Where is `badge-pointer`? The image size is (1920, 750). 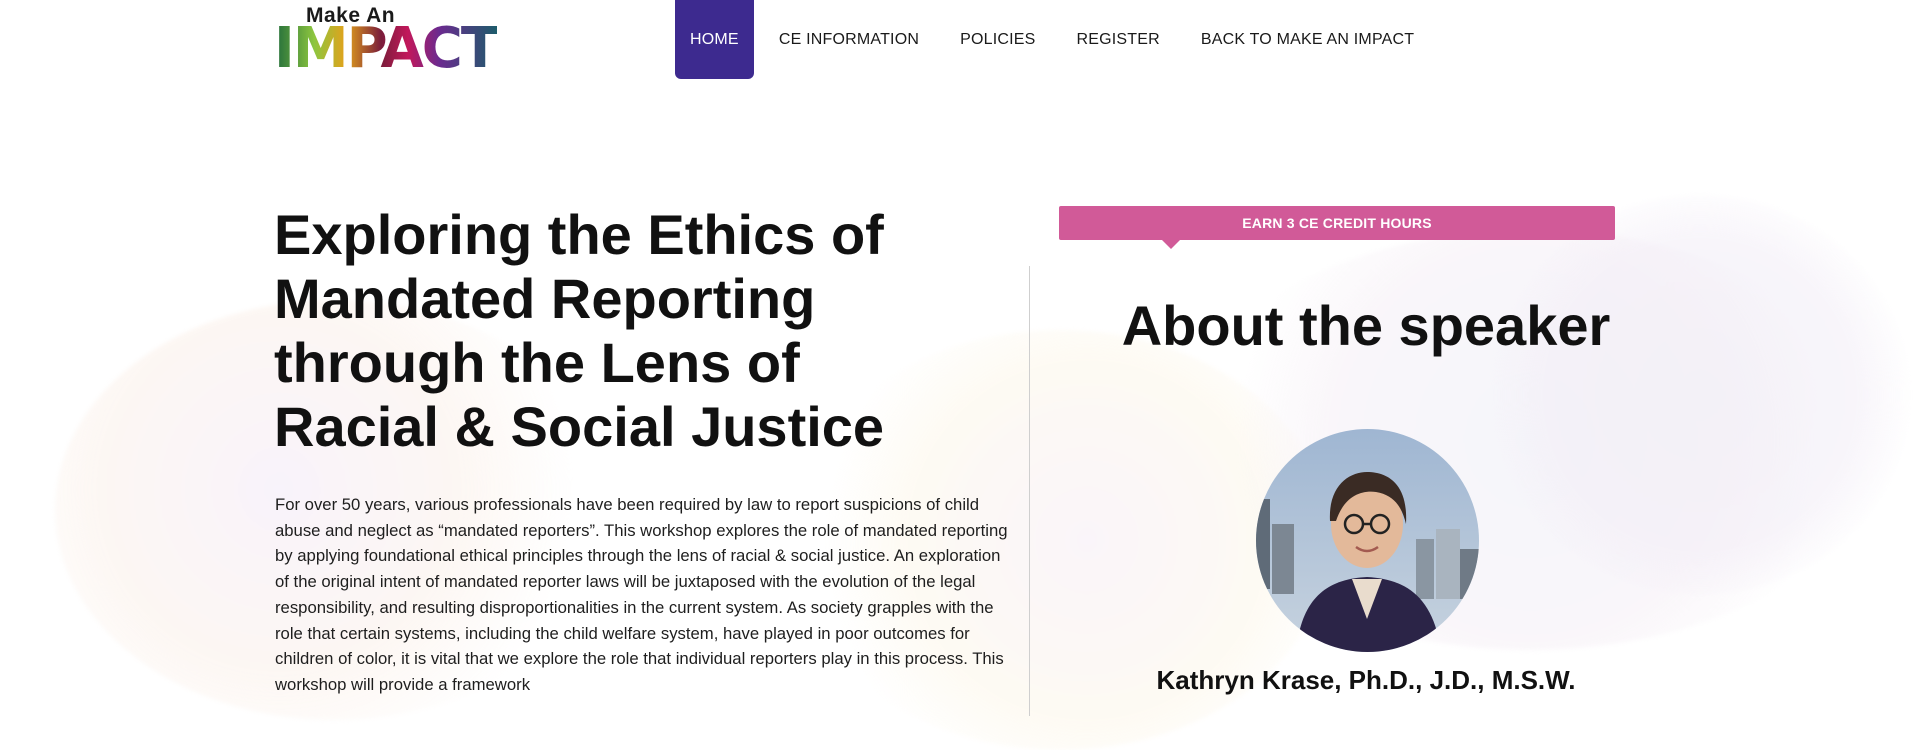 badge-pointer is located at coordinates (1171, 244).